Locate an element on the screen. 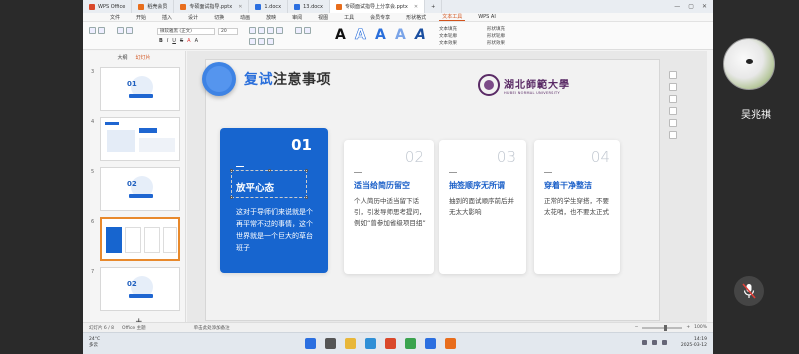 This screenshot has width=799, height=354. close-icon: ✕ is located at coordinates (704, 6).